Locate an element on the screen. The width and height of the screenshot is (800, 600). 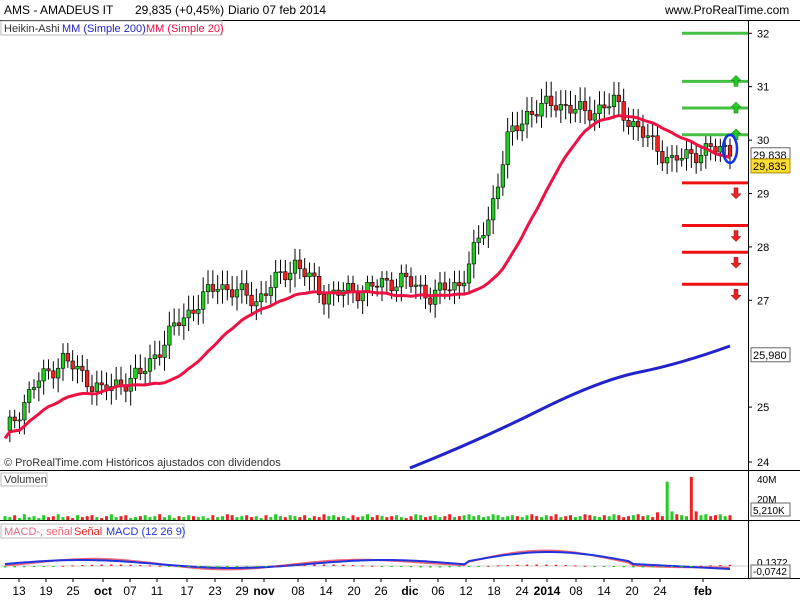
legend-ma20: MM (Simple 20) is located at coordinates (185, 29).